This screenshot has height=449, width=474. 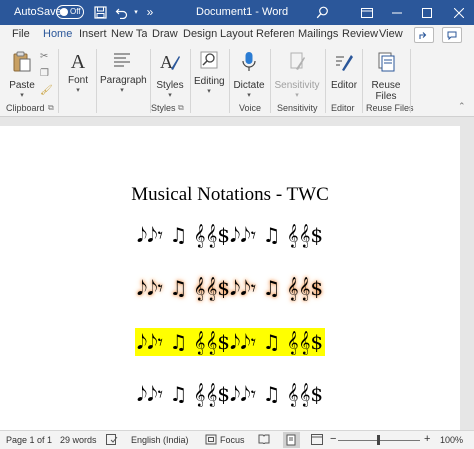 What do you see at coordinates (390, 108) in the screenshot?
I see `group-label-reuse-files: Reuse Files` at bounding box center [390, 108].